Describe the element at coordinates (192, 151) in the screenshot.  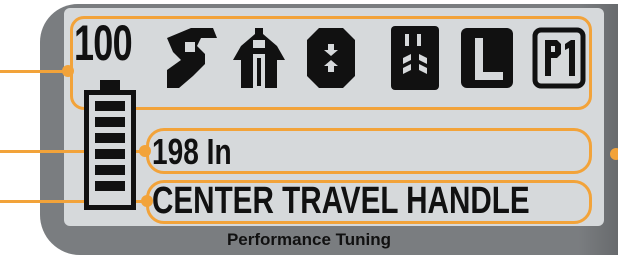
I see `distance-readout: 198 In` at that location.